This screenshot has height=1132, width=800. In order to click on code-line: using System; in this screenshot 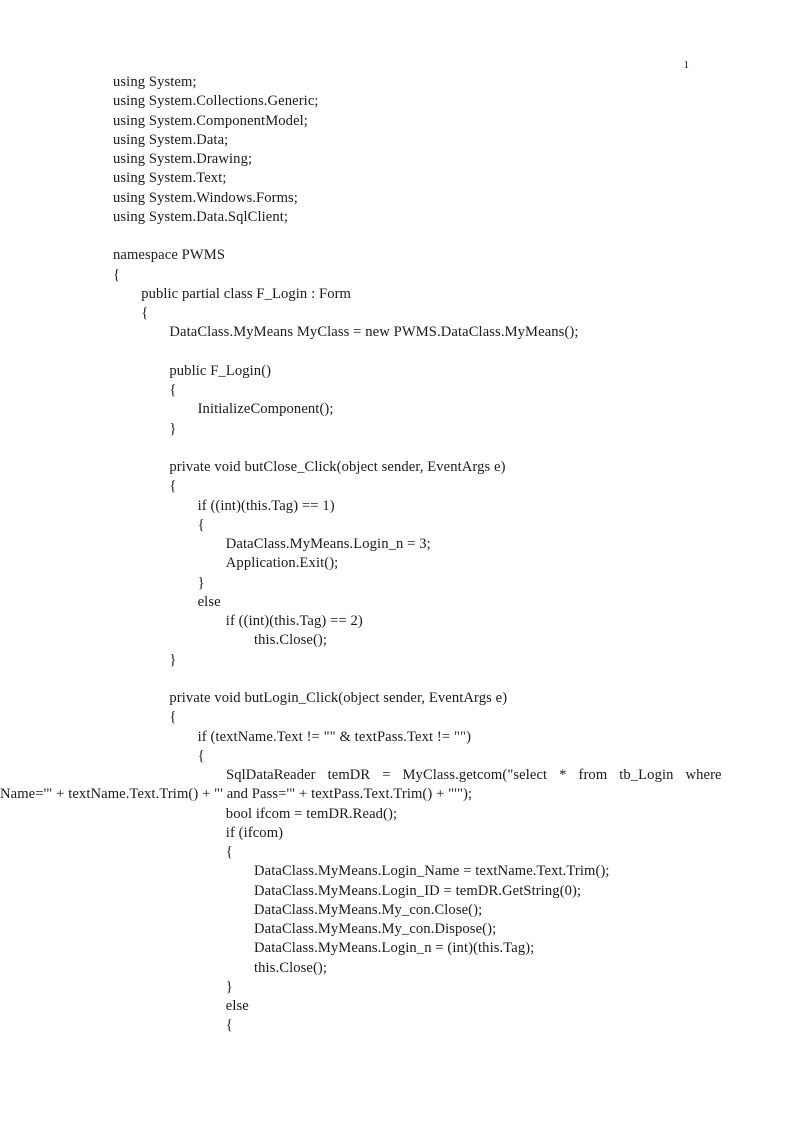, I will do `click(155, 82)`.